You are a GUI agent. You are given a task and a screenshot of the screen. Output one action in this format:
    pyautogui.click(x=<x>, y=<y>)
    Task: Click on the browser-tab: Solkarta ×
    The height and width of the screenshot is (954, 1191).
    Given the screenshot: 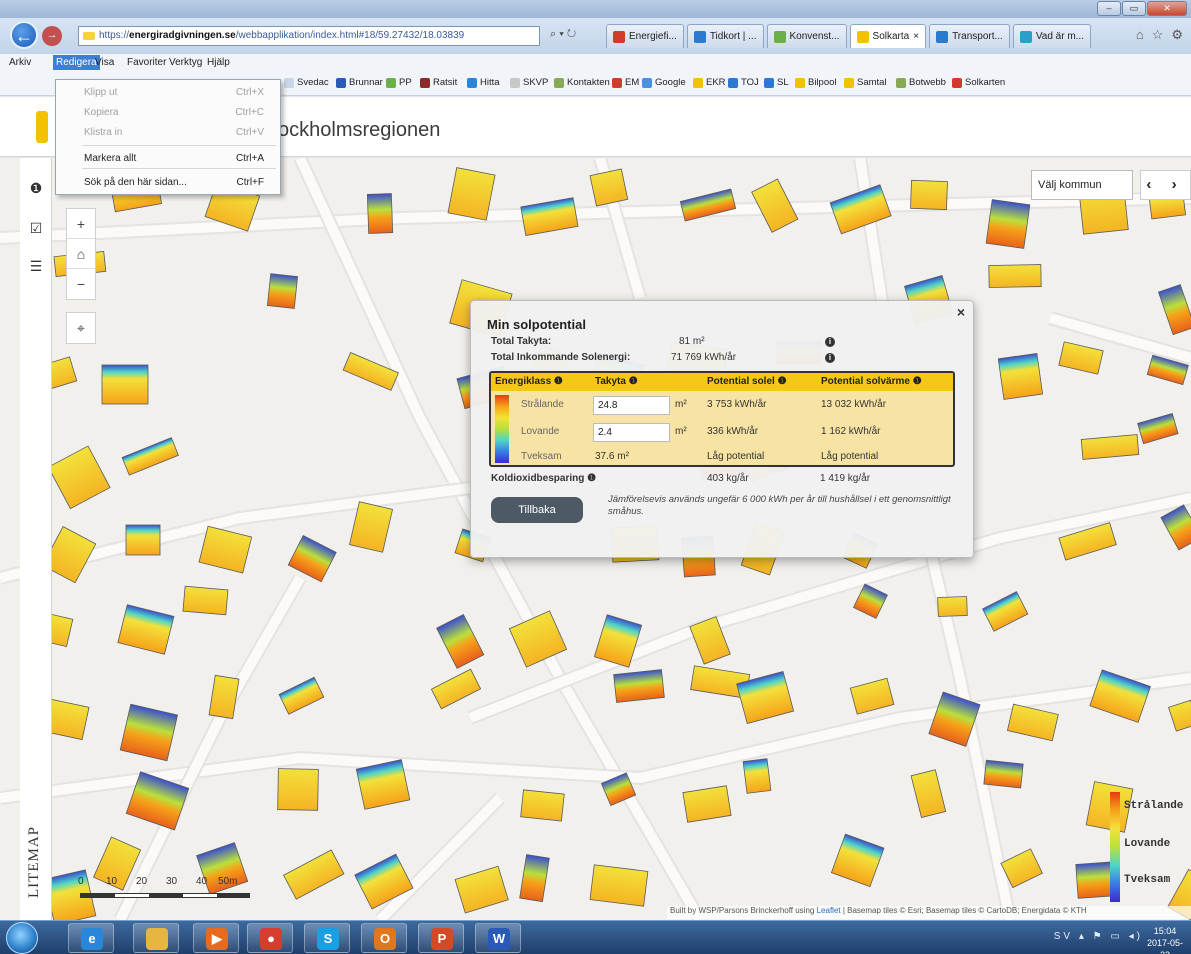 What is the action you would take?
    pyautogui.click(x=888, y=36)
    